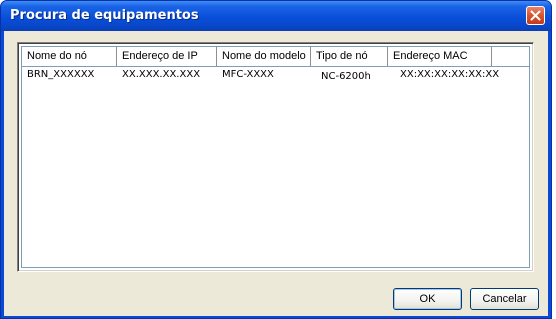 The image size is (556, 319). I want to click on column-header-node-type: Tipo de nó, so click(349, 56).